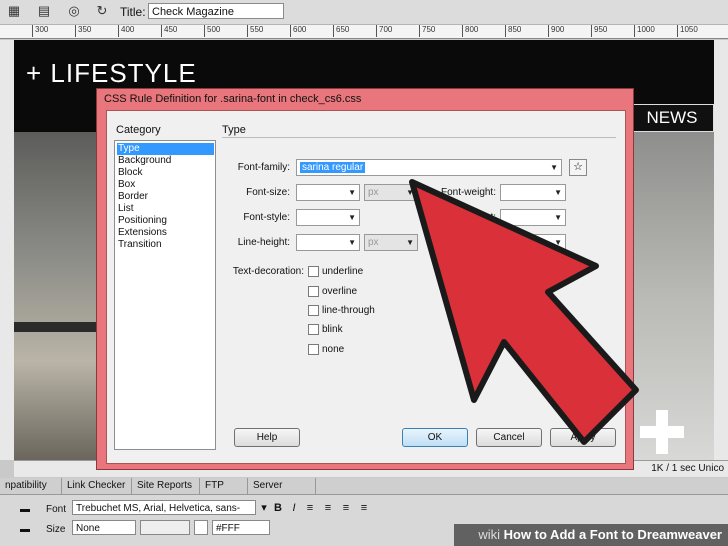 Image resolution: width=728 pixels, height=546 pixels. What do you see at coordinates (133, 12) in the screenshot?
I see `title-label: Title:` at bounding box center [133, 12].